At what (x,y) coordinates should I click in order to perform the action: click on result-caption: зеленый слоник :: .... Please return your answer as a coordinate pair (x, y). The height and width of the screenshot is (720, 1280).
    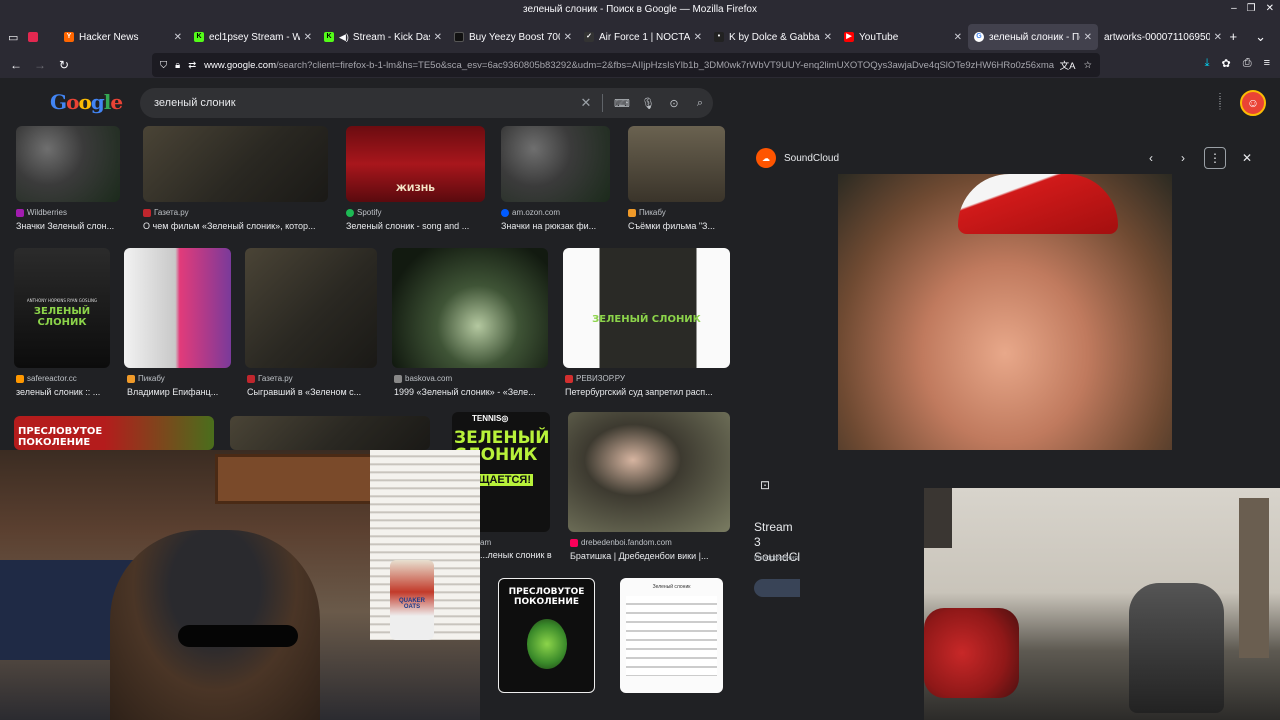
    Looking at the image, I should click on (66, 392).